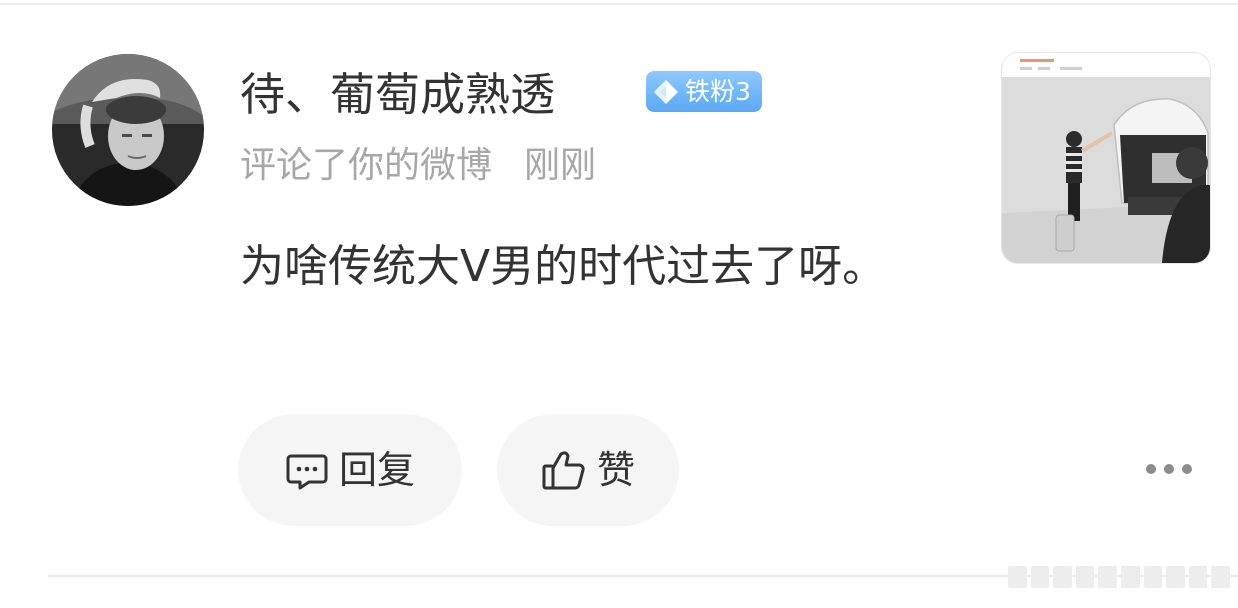 This screenshot has width=1238, height=608. What do you see at coordinates (397, 95) in the screenshot?
I see `username: 待、葡萄成熟透` at bounding box center [397, 95].